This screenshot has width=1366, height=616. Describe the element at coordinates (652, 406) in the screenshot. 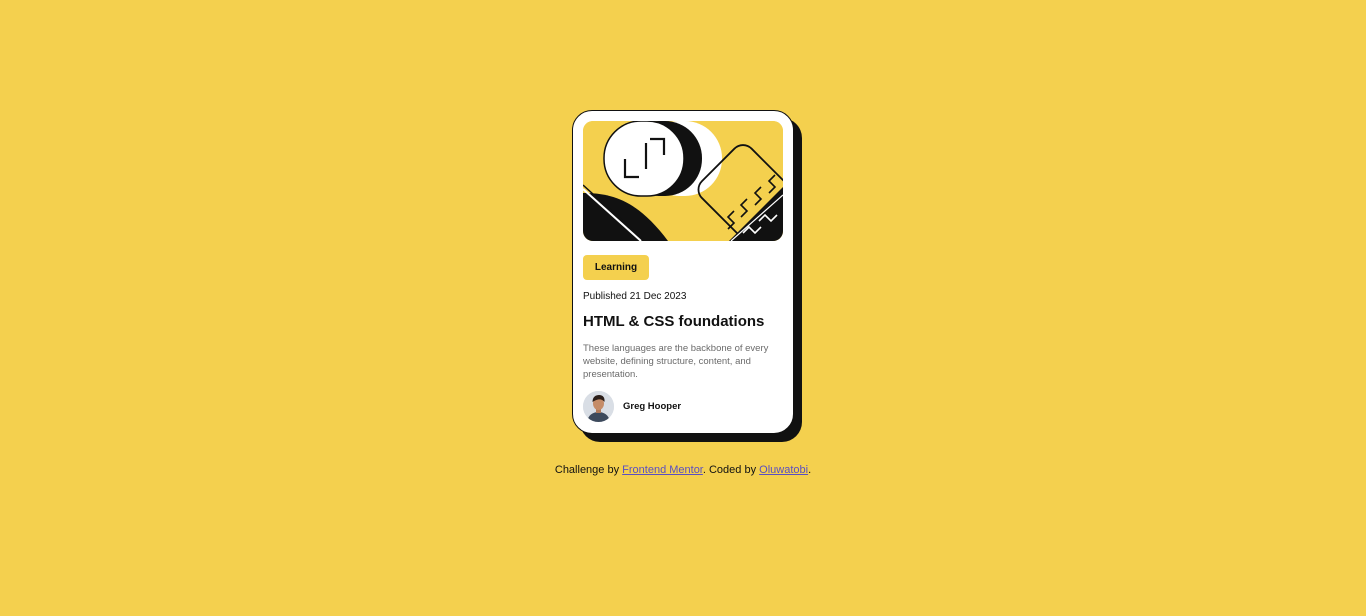

I see `author-name: Greg Hooper` at that location.